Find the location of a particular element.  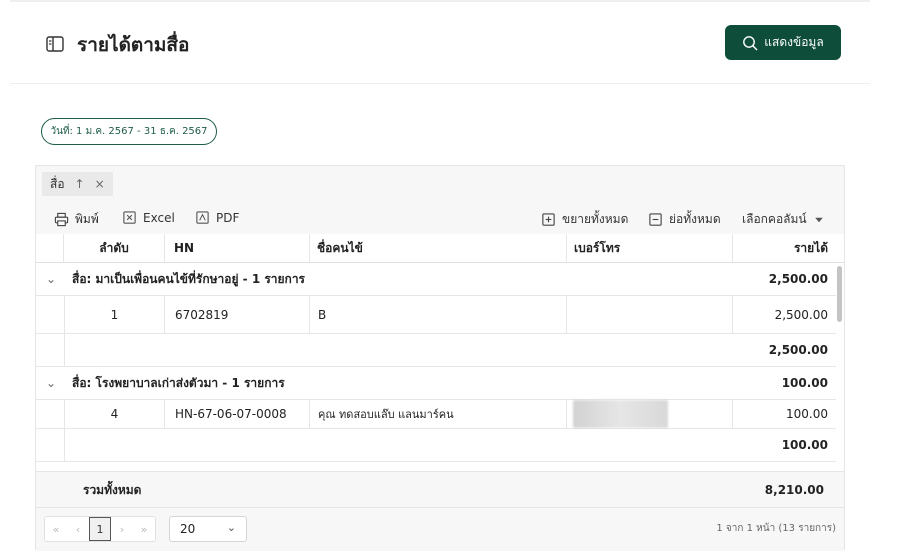

print-label: พิมพ์ is located at coordinates (87, 219).